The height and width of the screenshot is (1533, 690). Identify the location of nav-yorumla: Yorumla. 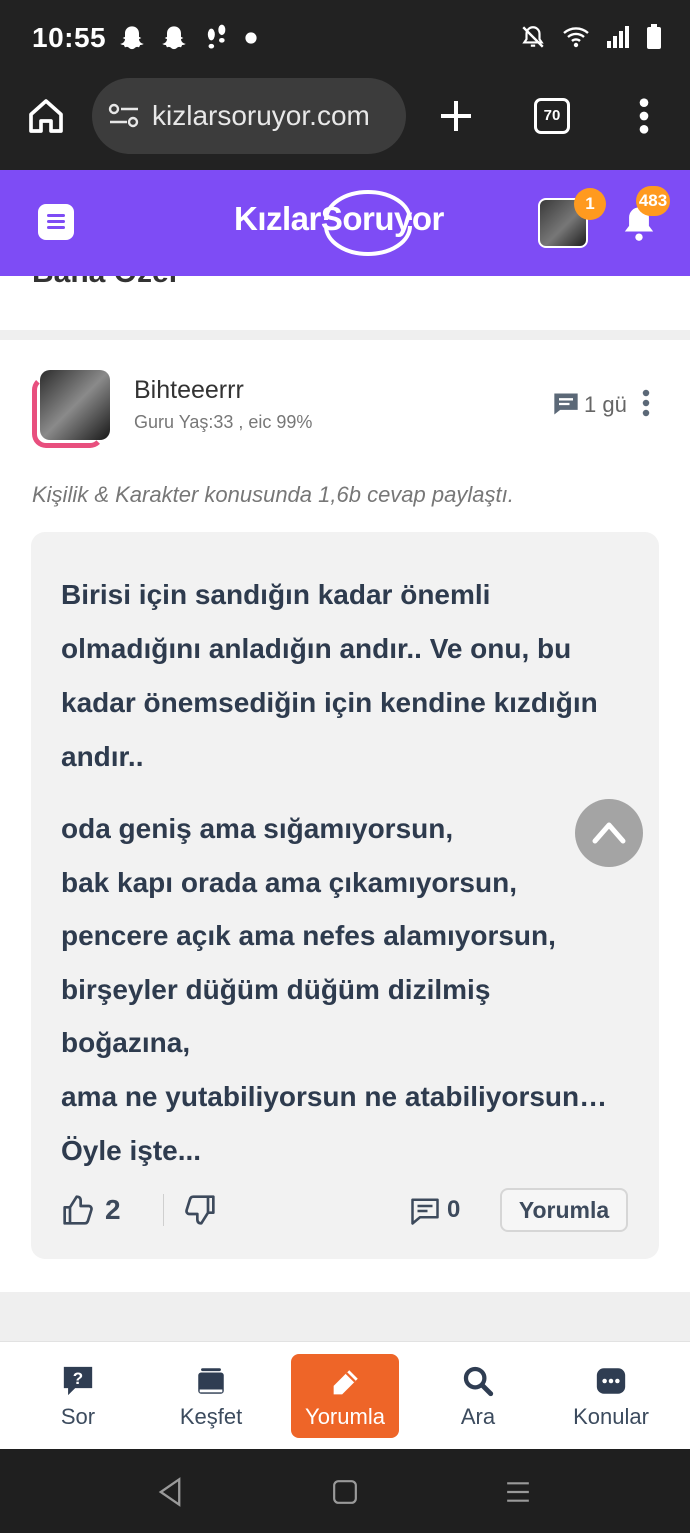
(345, 1396).